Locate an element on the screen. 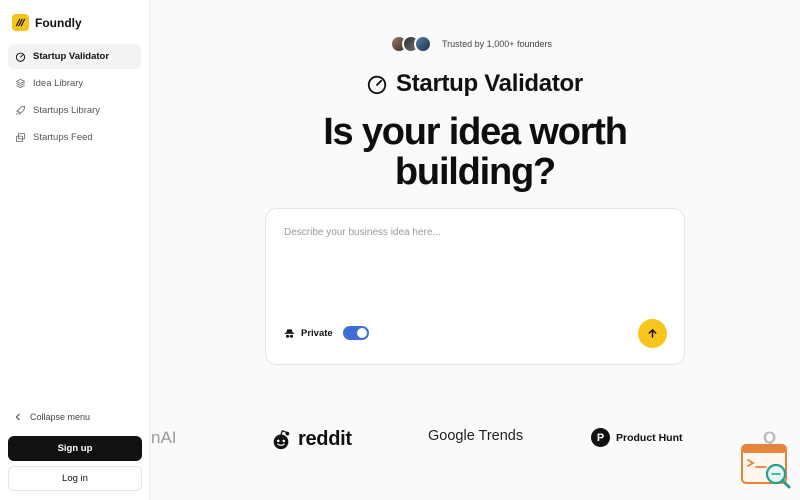 This screenshot has height=500, width=800. collapse-menu-button: Collapse menu is located at coordinates (52, 417).